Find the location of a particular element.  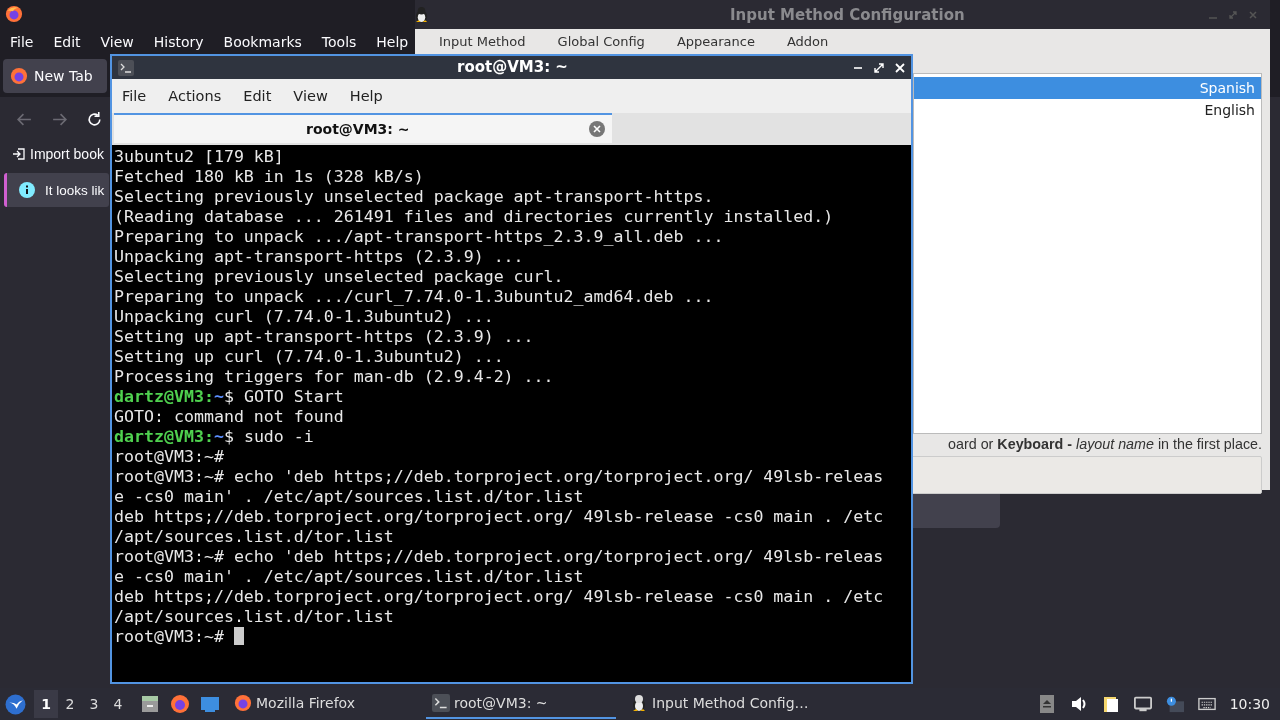

command-text: $ sudo -i is located at coordinates (268, 436).